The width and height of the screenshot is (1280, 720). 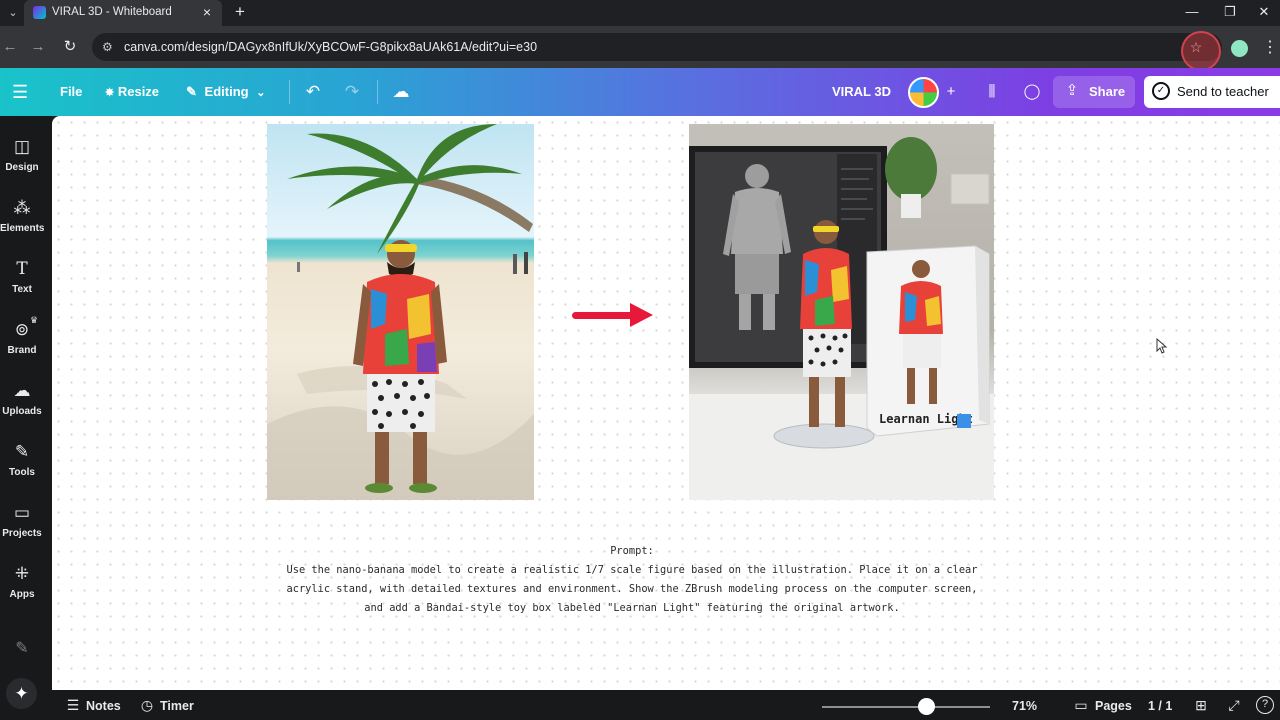 I want to click on forward-arrow-icon: →, so click(x=38, y=47).